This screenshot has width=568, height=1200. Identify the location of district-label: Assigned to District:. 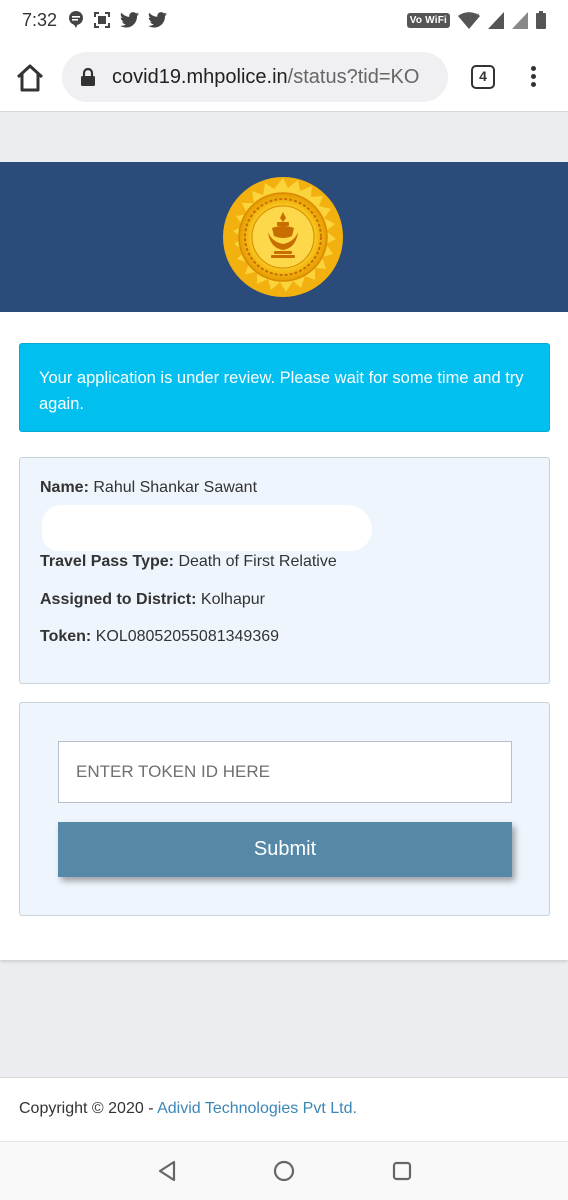
(118, 599).